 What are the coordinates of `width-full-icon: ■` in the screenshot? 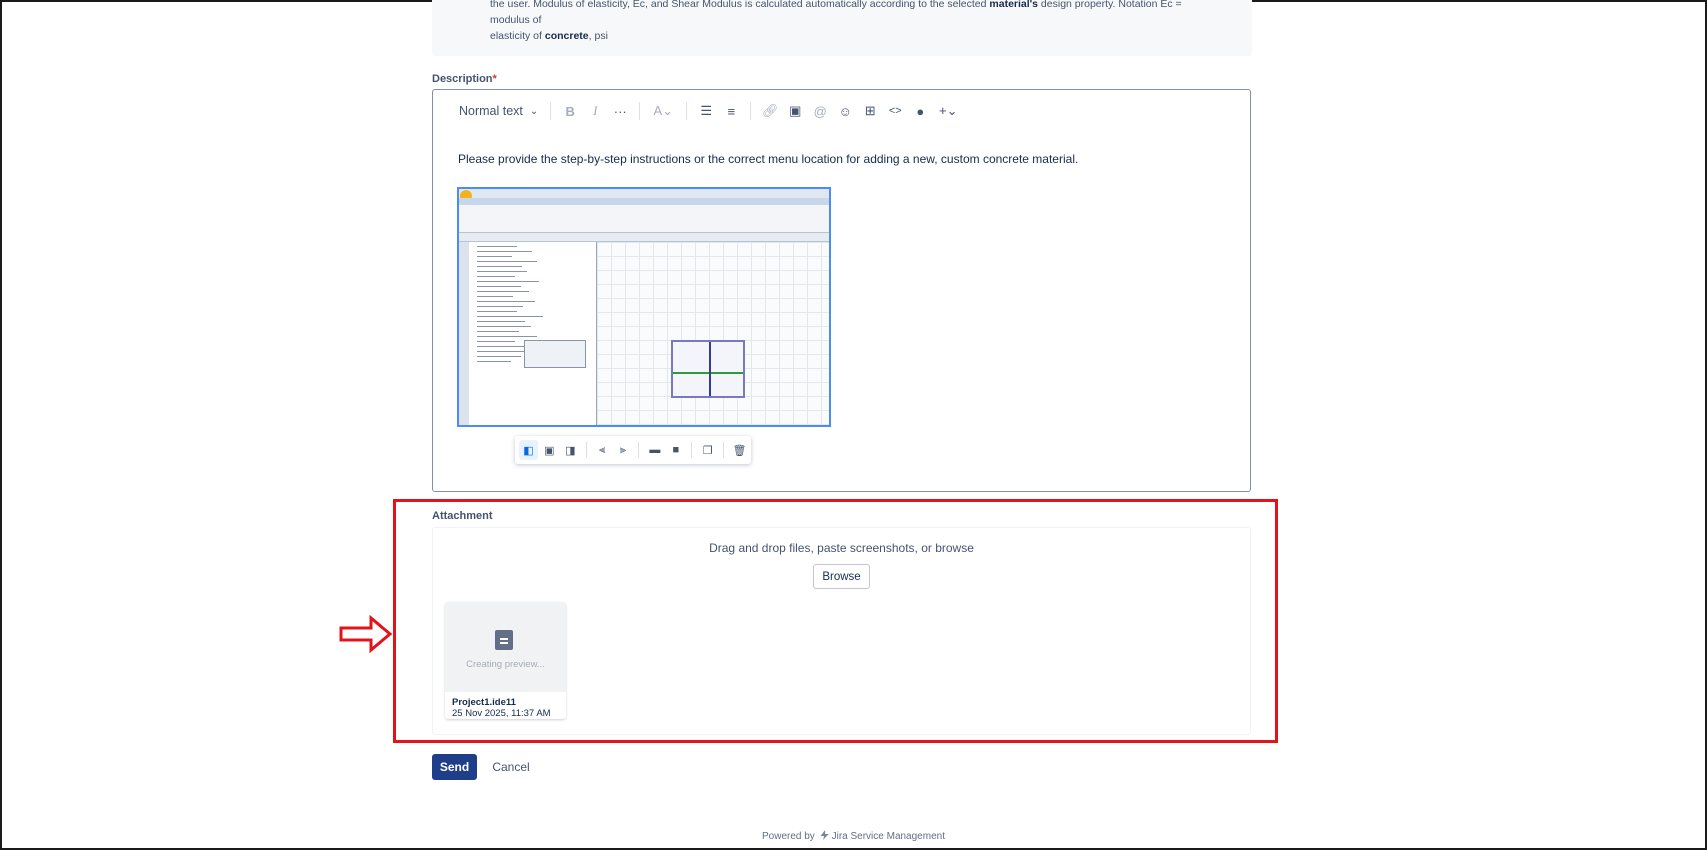 It's located at (675, 450).